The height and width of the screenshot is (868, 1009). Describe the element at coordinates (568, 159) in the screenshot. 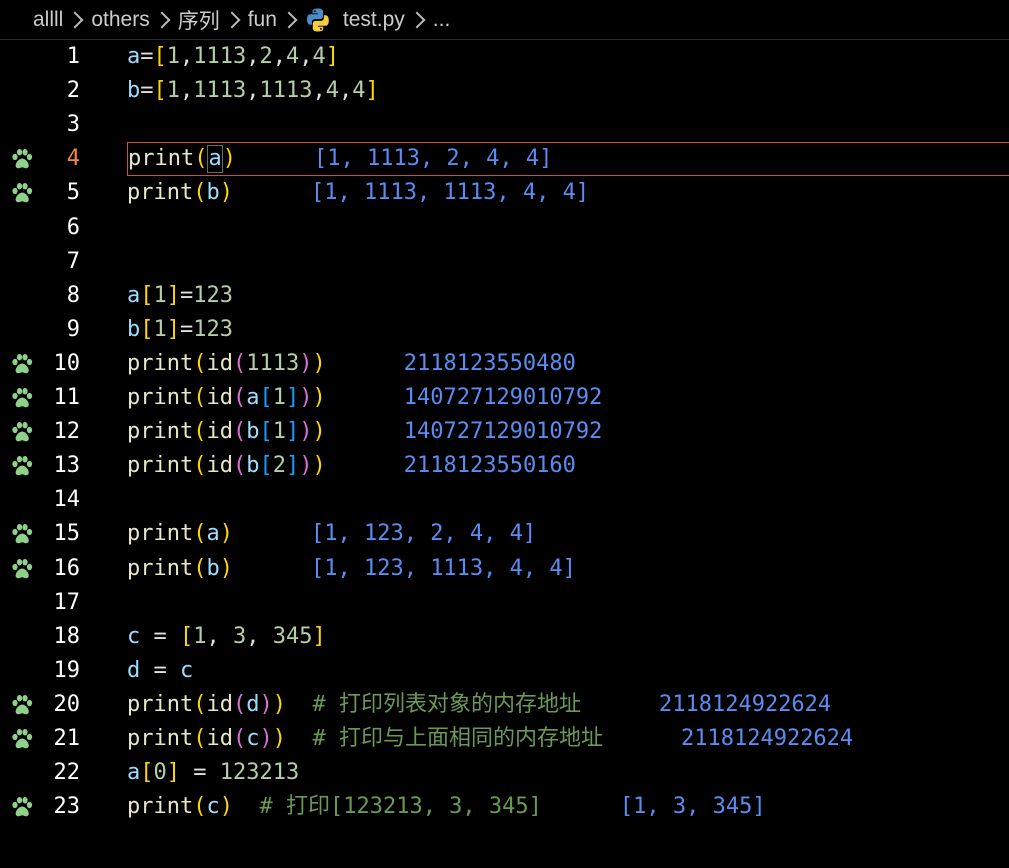

I see `current-line-highlight: print(a) [1, 1113, 2, 4, 4]` at that location.